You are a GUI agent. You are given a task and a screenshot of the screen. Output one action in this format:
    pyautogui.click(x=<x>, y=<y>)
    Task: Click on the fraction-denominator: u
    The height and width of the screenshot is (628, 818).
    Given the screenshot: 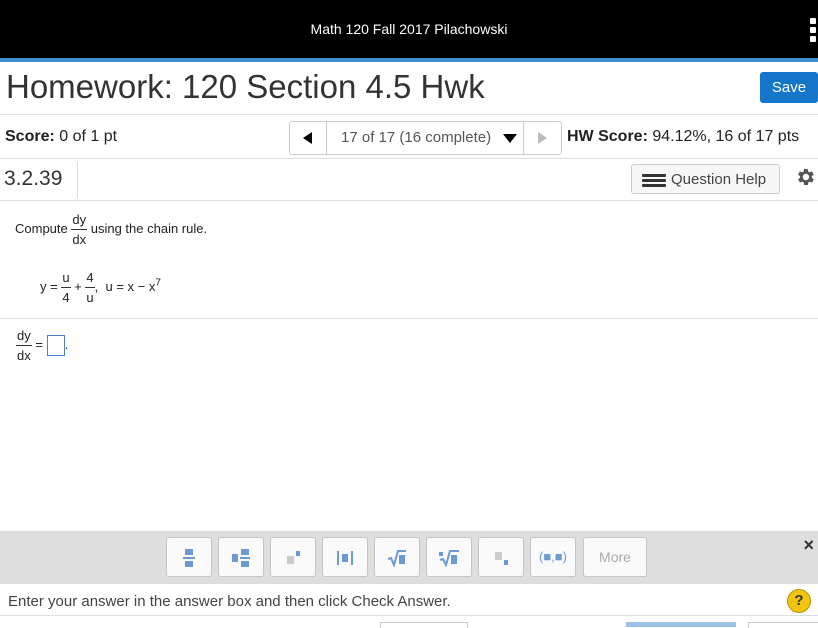 What is the action you would take?
    pyautogui.click(x=90, y=297)
    